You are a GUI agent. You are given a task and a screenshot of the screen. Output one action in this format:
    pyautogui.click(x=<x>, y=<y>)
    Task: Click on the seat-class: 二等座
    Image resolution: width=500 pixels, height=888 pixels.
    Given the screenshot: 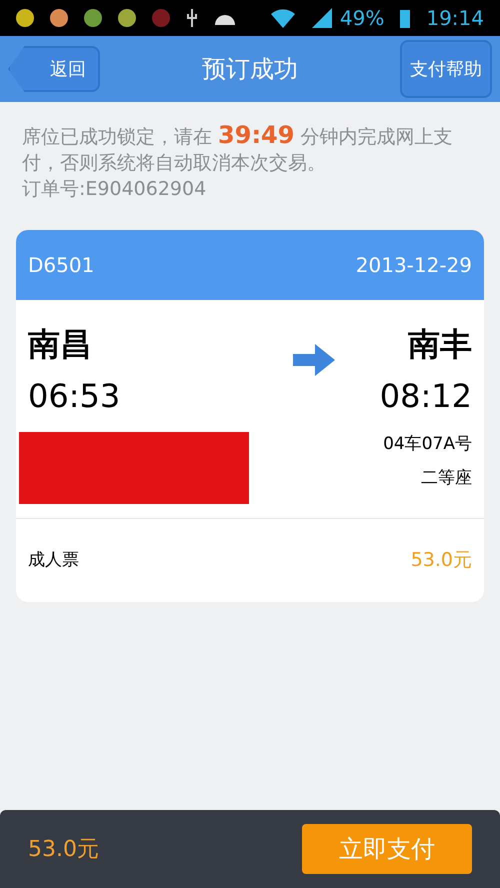 What is the action you would take?
    pyautogui.click(x=446, y=478)
    